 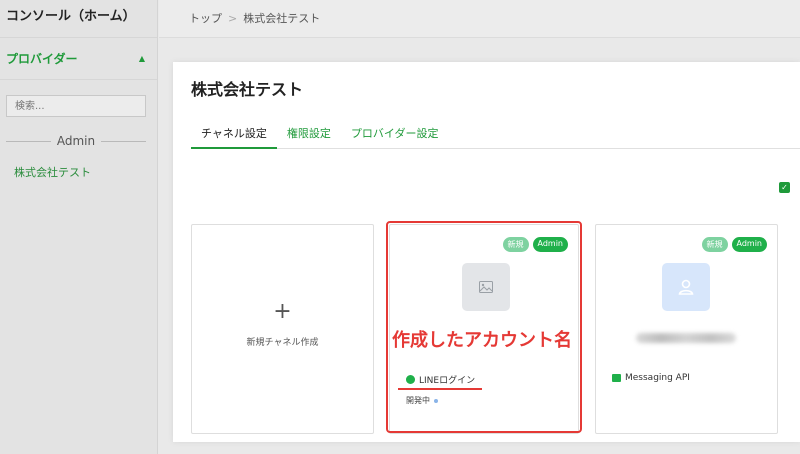 I want to click on annotation-label: 作成したアカウント名, so click(x=482, y=340).